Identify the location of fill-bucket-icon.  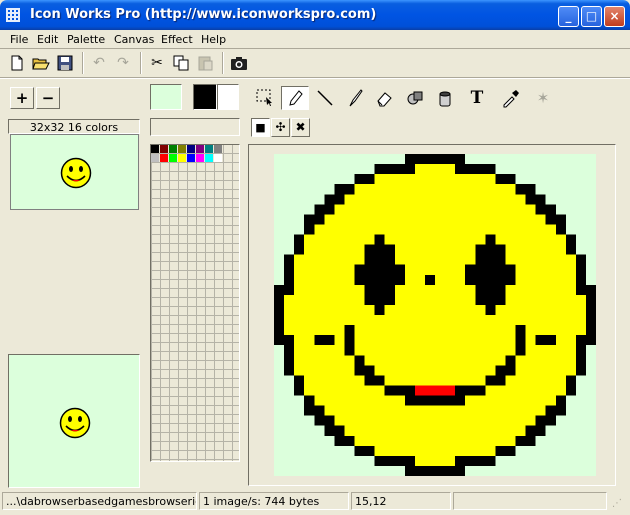
(445, 98).